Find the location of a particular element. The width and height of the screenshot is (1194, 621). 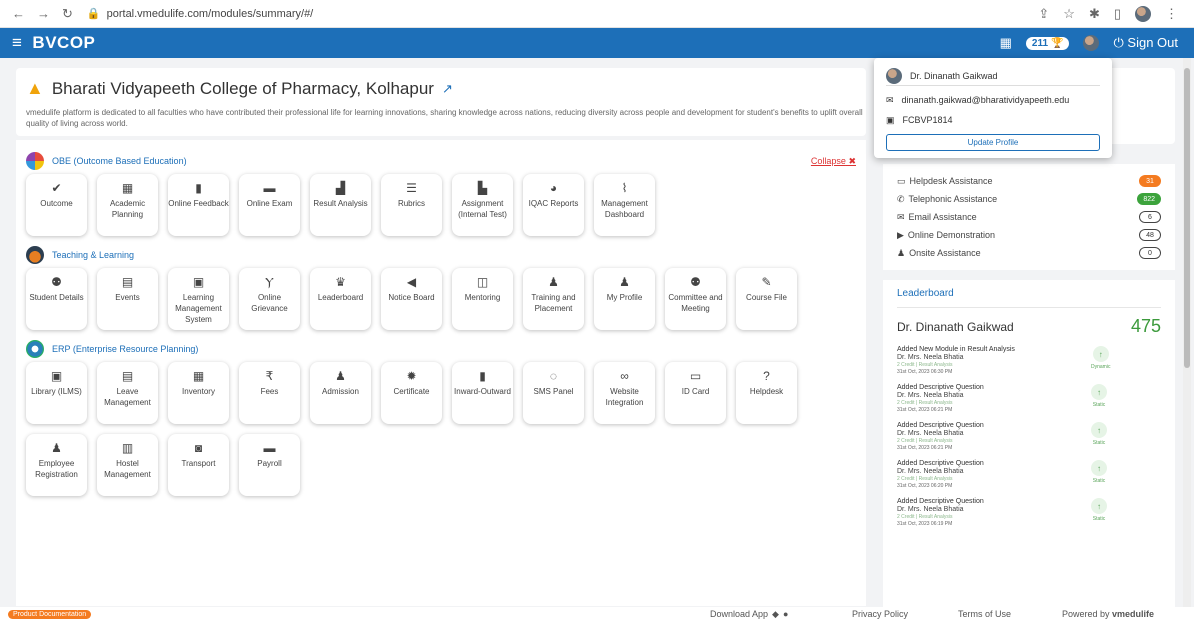

hamburger-icon: ≡ is located at coordinates (17, 43).